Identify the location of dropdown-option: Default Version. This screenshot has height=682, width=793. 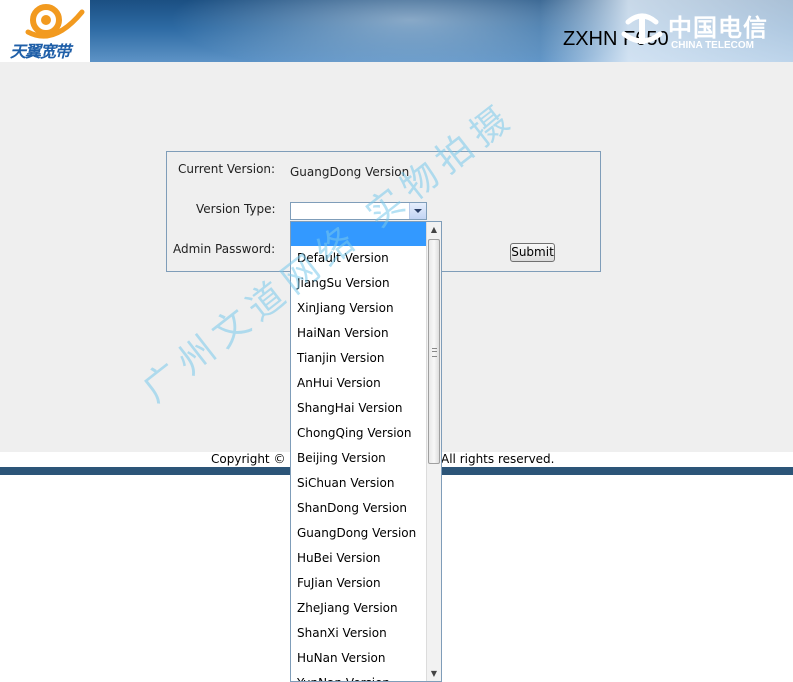
(359, 258).